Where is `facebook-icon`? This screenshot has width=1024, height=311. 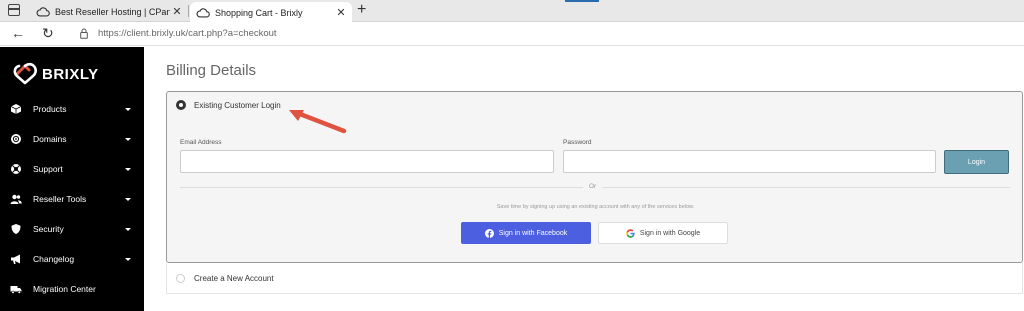
facebook-icon is located at coordinates (489, 233).